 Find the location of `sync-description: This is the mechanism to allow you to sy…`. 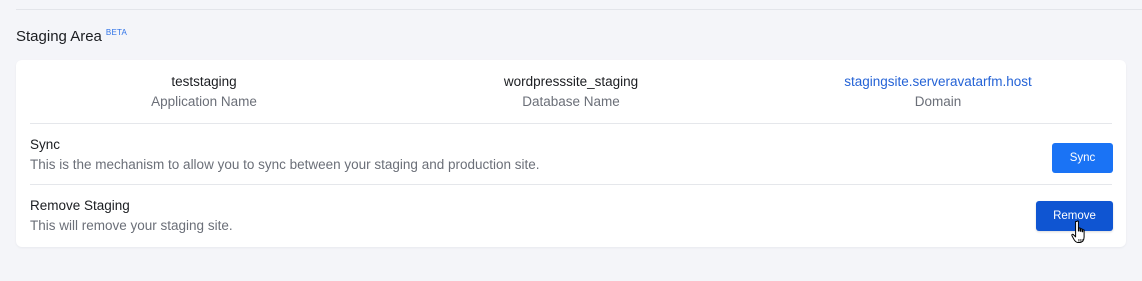

sync-description: This is the mechanism to allow you to sy… is located at coordinates (285, 164).